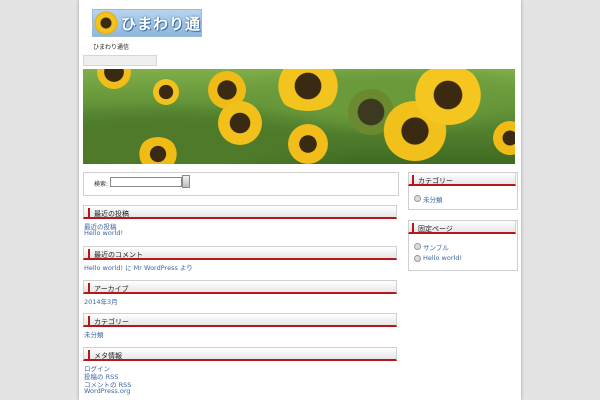 This screenshot has height=400, width=600. What do you see at coordinates (101, 301) in the screenshot?
I see `archive-link: 2014年3月` at bounding box center [101, 301].